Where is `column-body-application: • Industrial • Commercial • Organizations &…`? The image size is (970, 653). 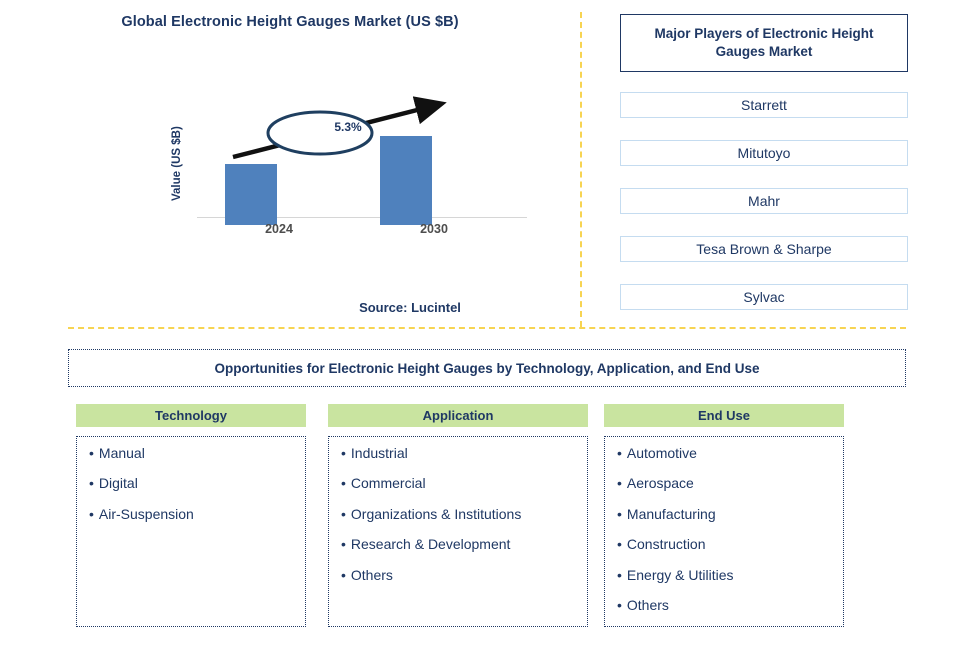
column-body-application: • Industrial • Commercial • Organizations &… is located at coordinates (458, 531).